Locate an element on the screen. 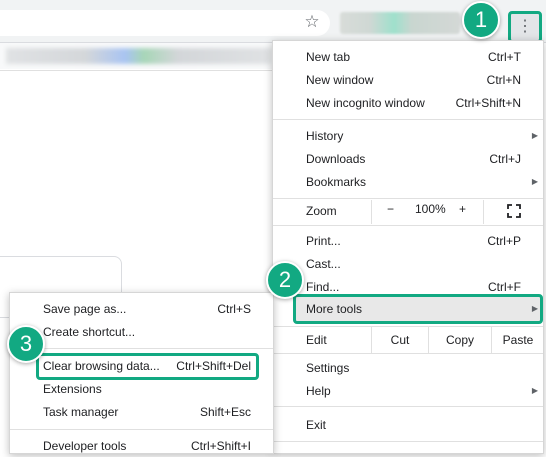  blurred-extensions is located at coordinates (400, 23).